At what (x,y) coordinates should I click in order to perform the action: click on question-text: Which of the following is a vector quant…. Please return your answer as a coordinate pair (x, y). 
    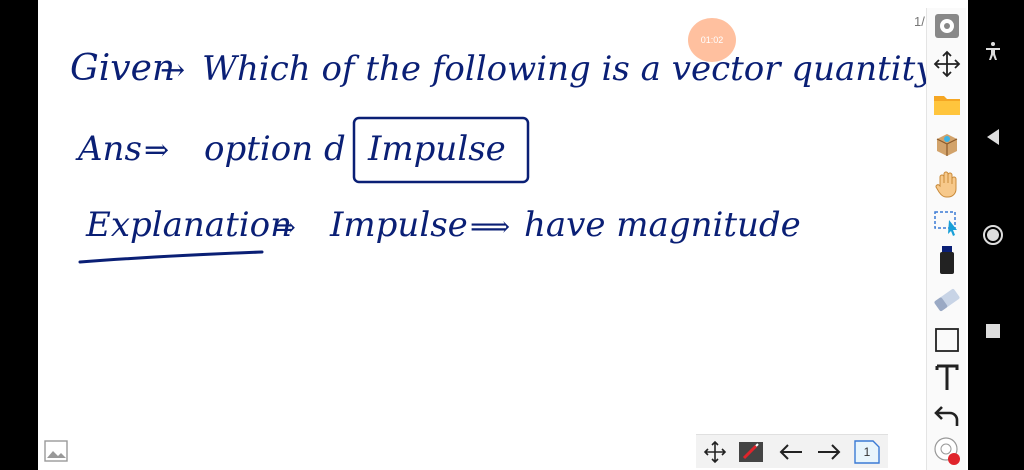
    Looking at the image, I should click on (568, 69).